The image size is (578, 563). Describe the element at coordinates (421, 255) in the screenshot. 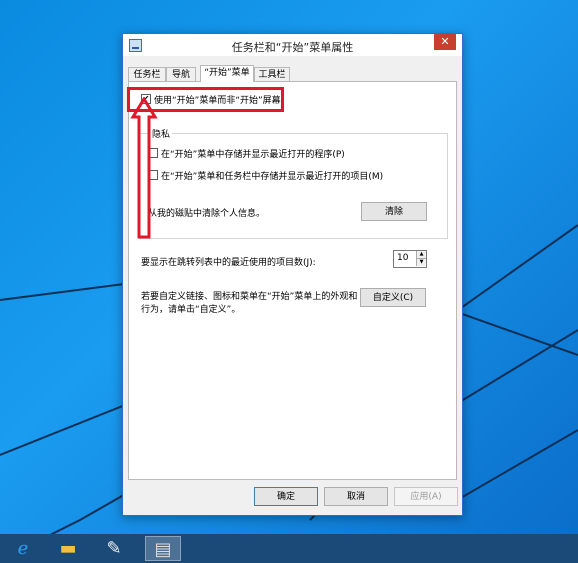

I see `spin-up-icon: ▲` at that location.